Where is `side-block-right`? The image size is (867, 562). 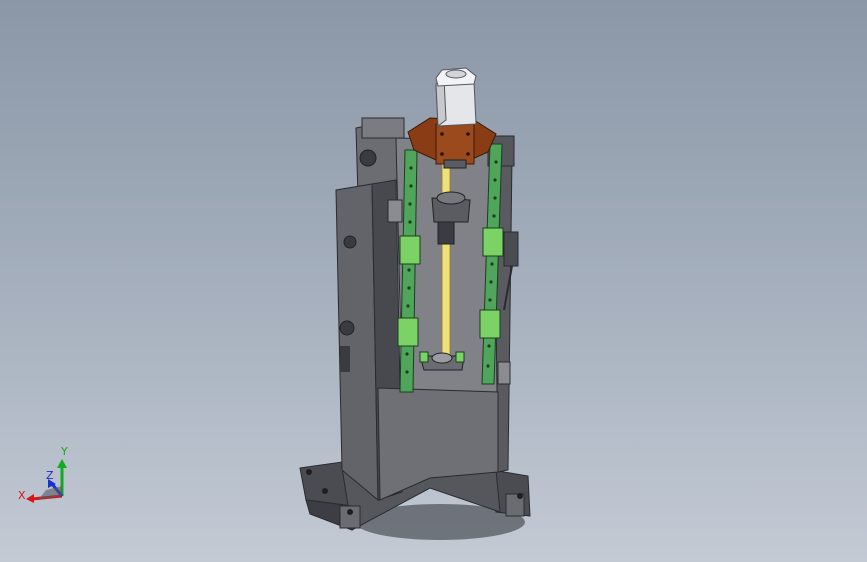
side-block-right is located at coordinates (504, 373).